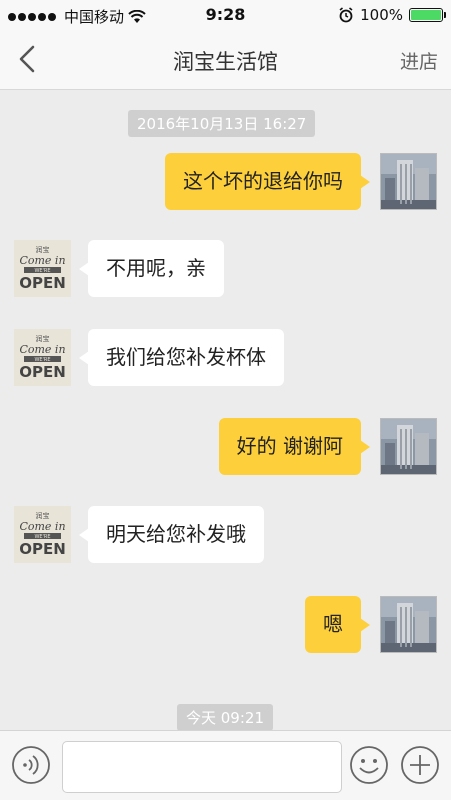 This screenshot has height=800, width=451. Describe the element at coordinates (419, 60) in the screenshot. I see `enter-shop-button: 进店` at that location.